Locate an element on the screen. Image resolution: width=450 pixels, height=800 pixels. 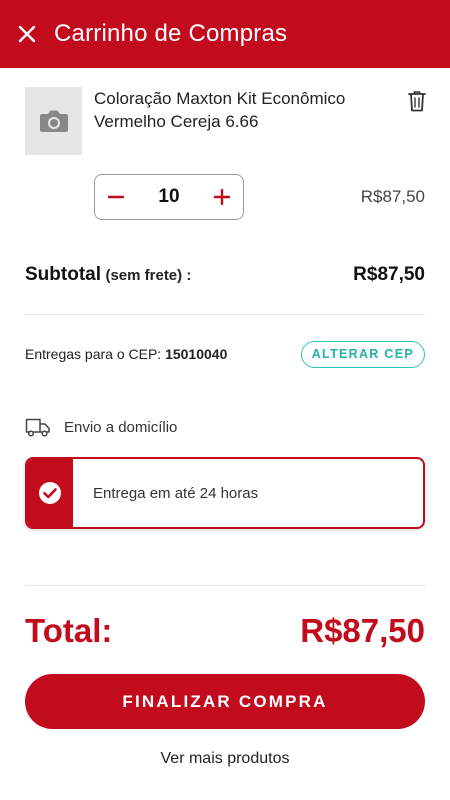
delivery-option-label: Entrega em até 24 horas is located at coordinates (176, 493).